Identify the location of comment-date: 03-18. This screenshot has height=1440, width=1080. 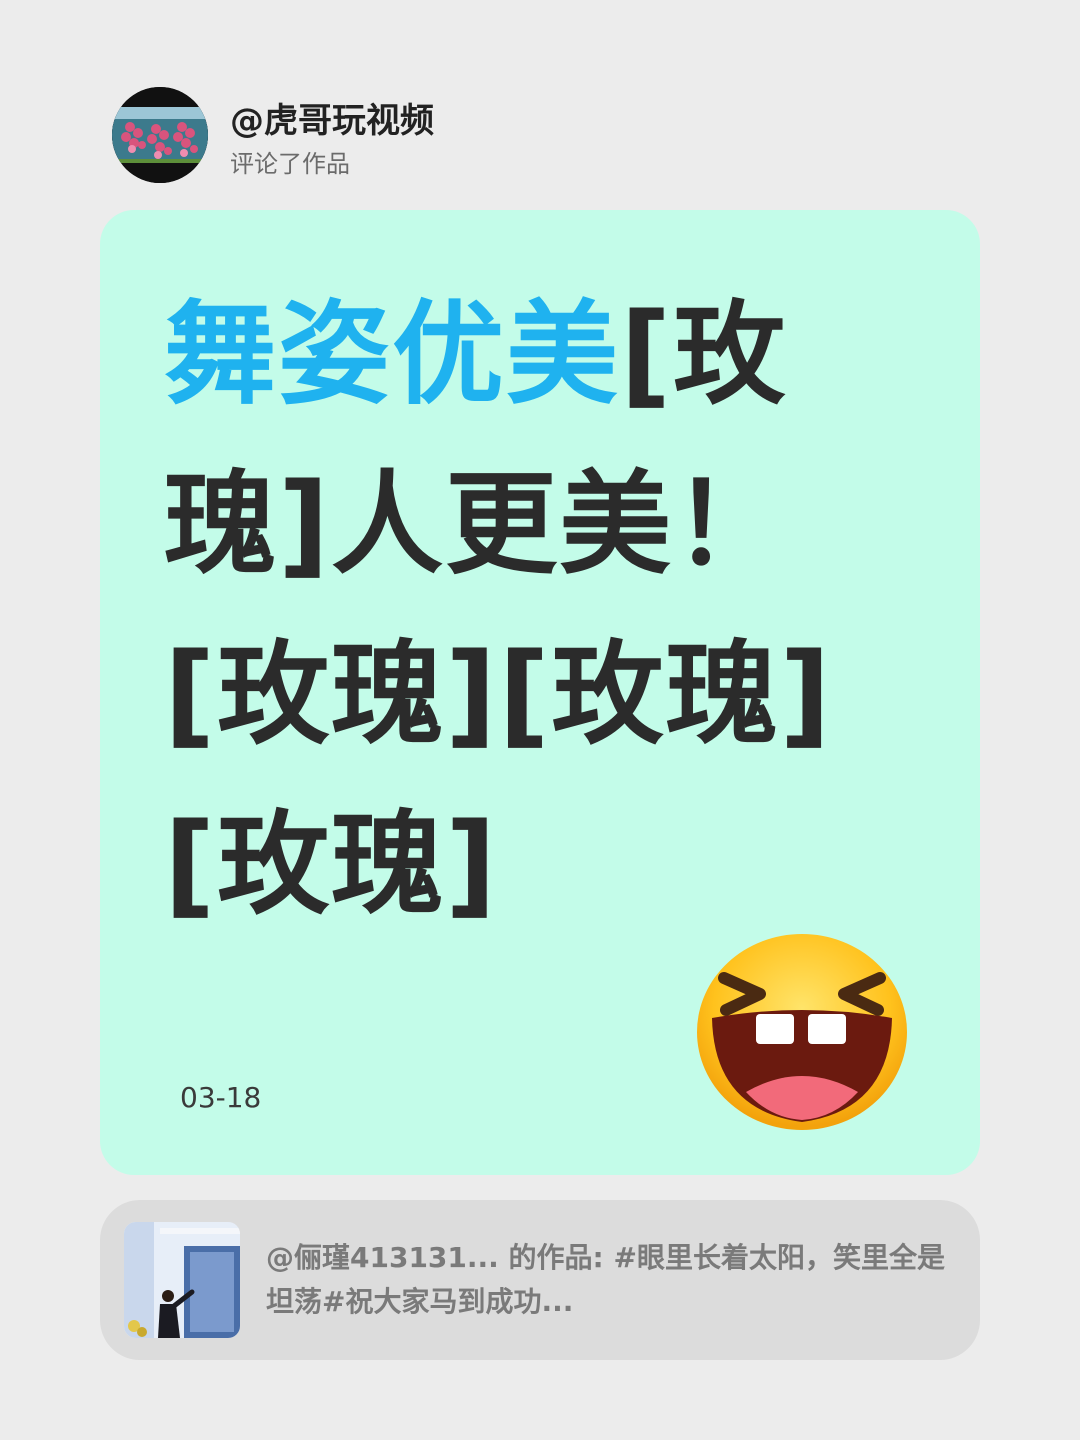
(221, 1097).